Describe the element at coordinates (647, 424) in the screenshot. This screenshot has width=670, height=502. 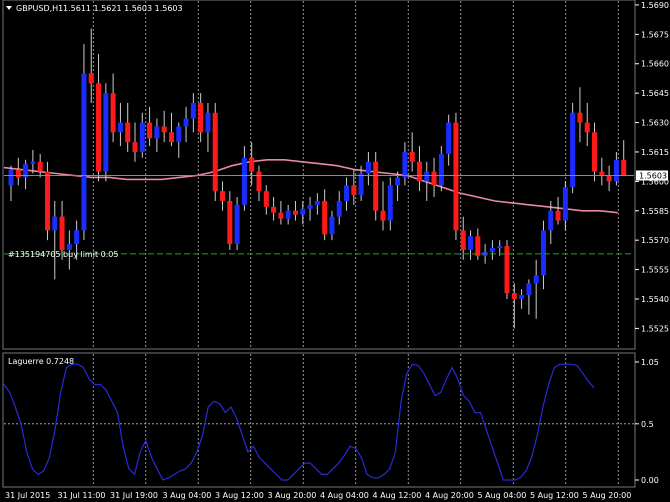
I see `indicator-axis-label: 0.5` at that location.